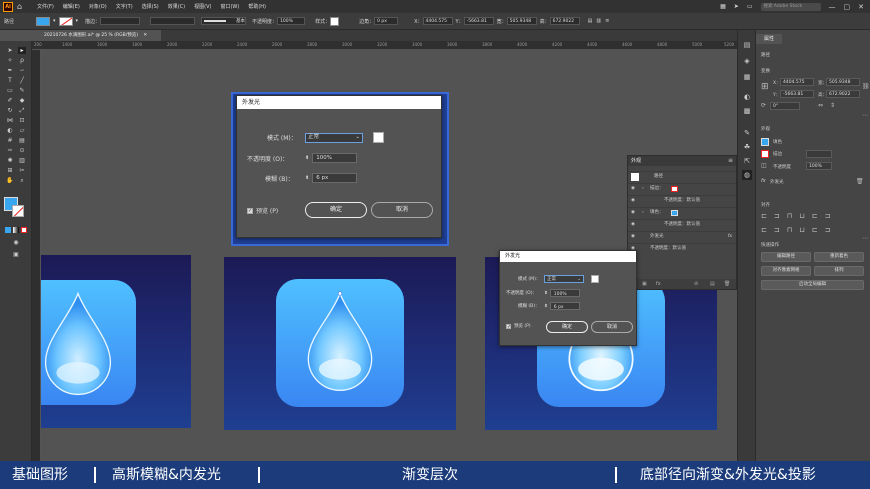 This screenshot has height=489, width=870. I want to click on workspace-icon: ▦, so click(723, 6).